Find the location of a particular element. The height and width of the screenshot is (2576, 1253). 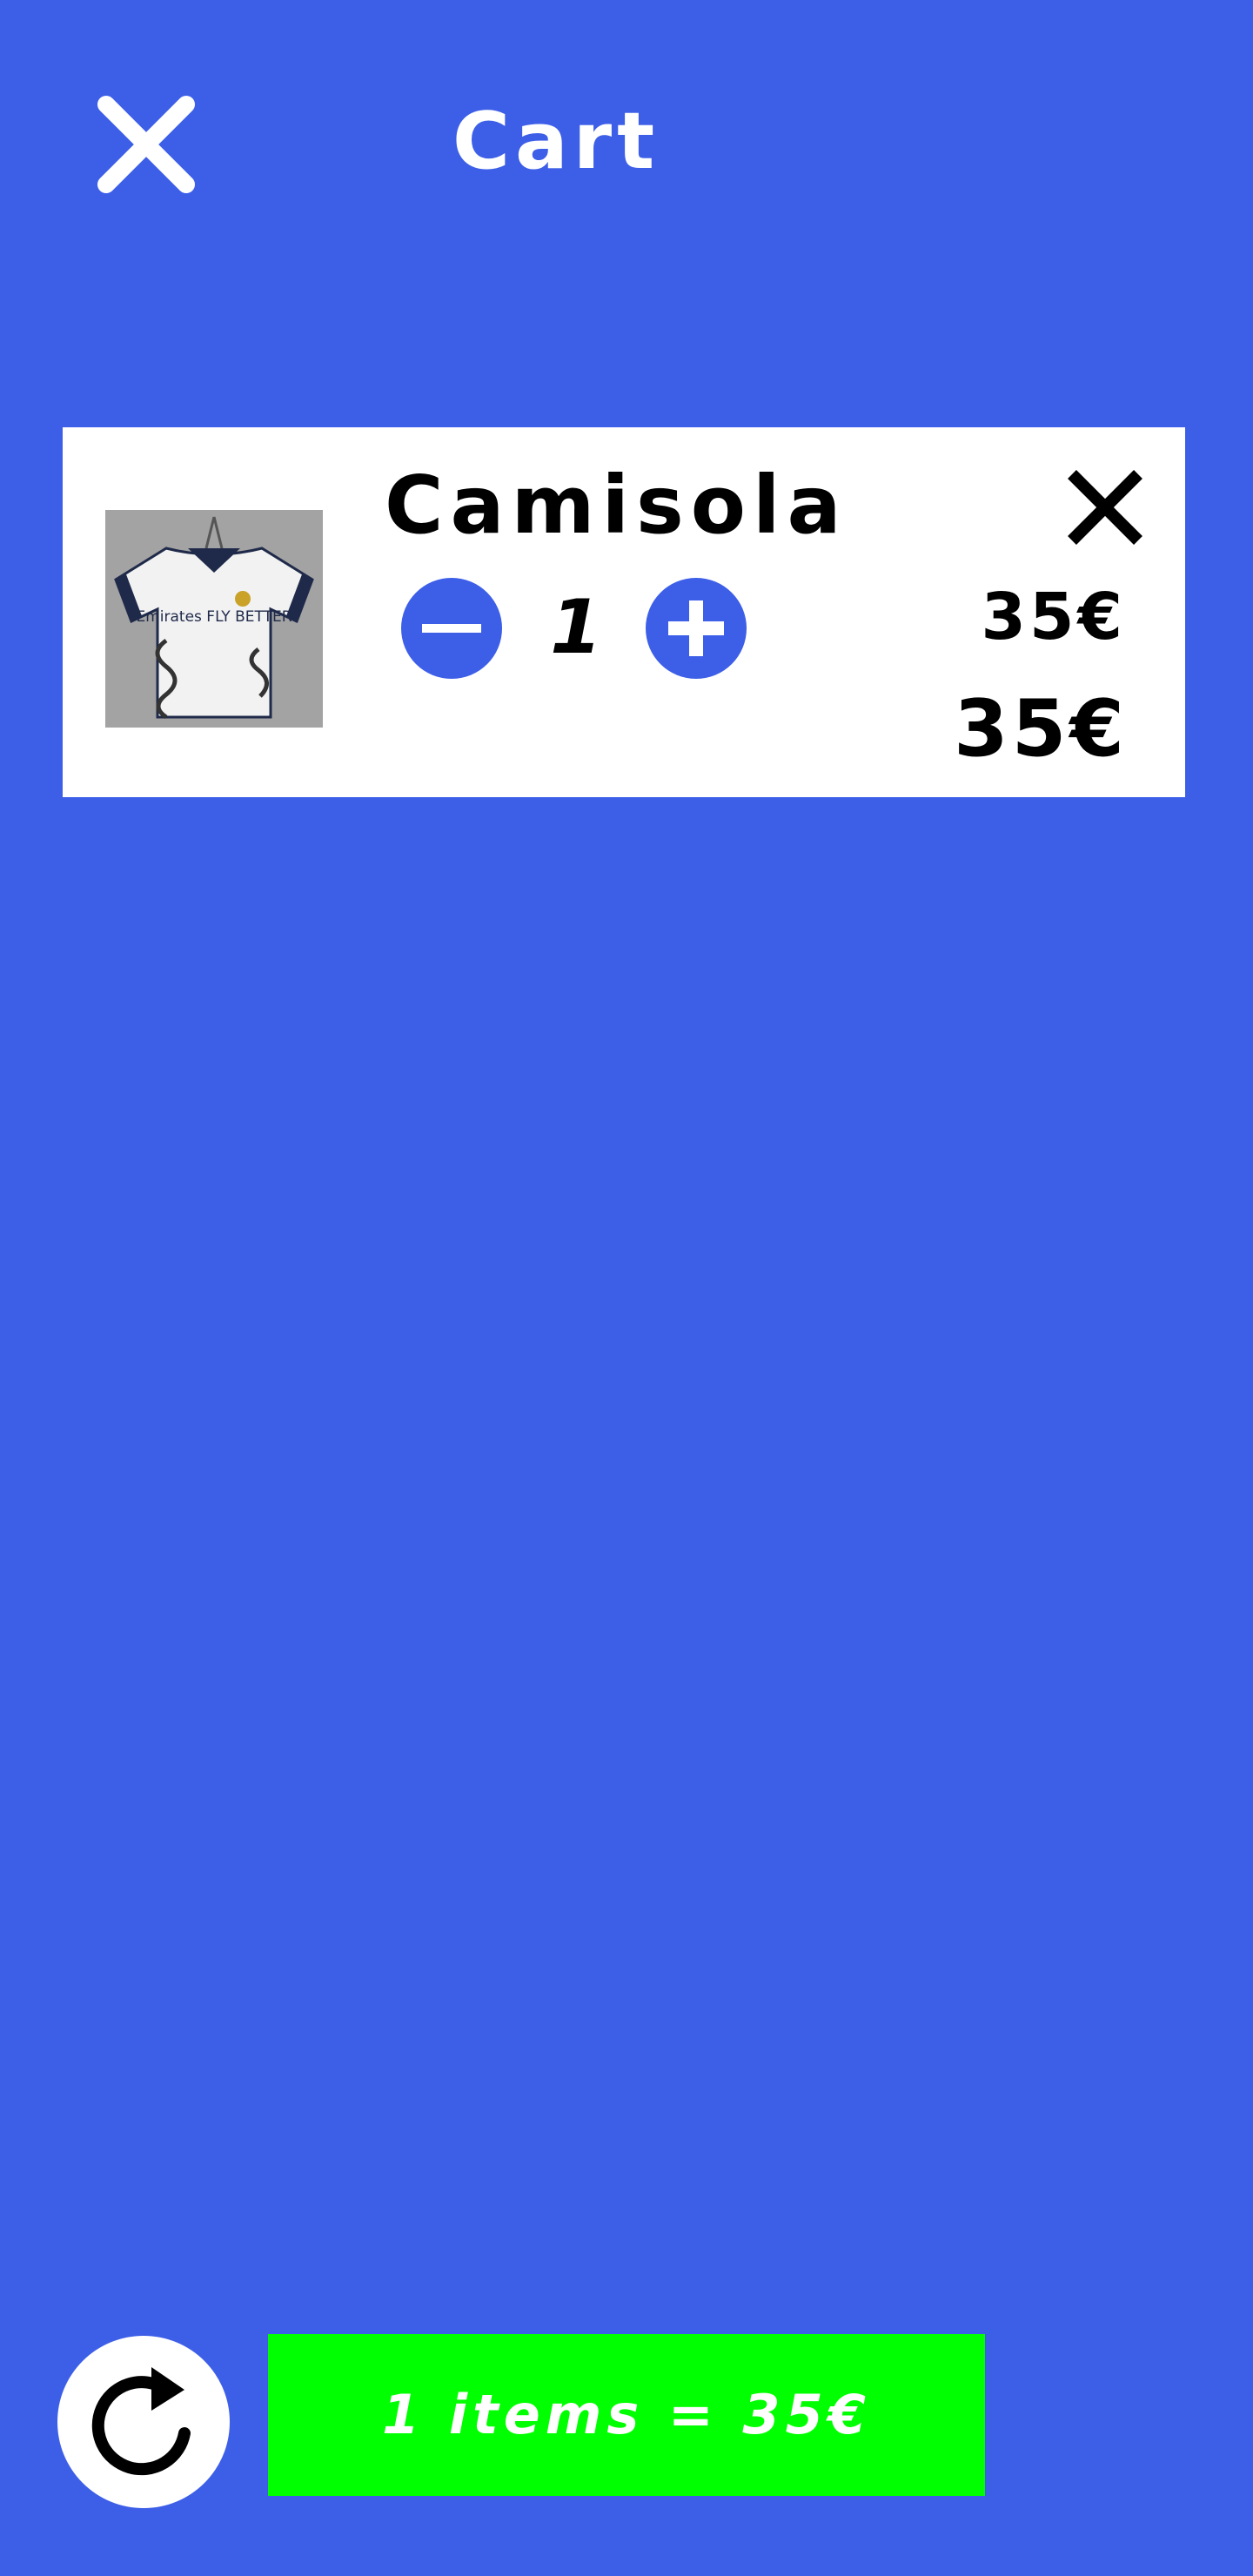

jersey-image: Emirates FLY BETTER is located at coordinates (214, 619).